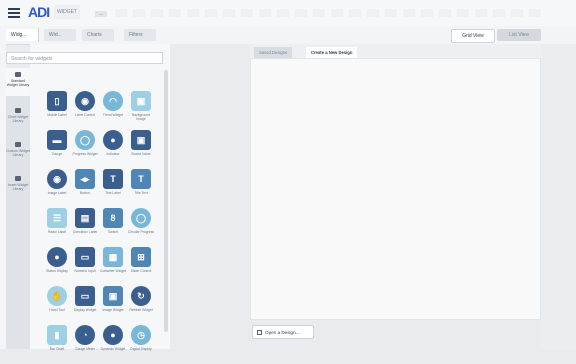 This screenshot has width=576, height=364. Describe the element at coordinates (85, 154) in the screenshot. I see `widget-label: Progress Widget` at that location.